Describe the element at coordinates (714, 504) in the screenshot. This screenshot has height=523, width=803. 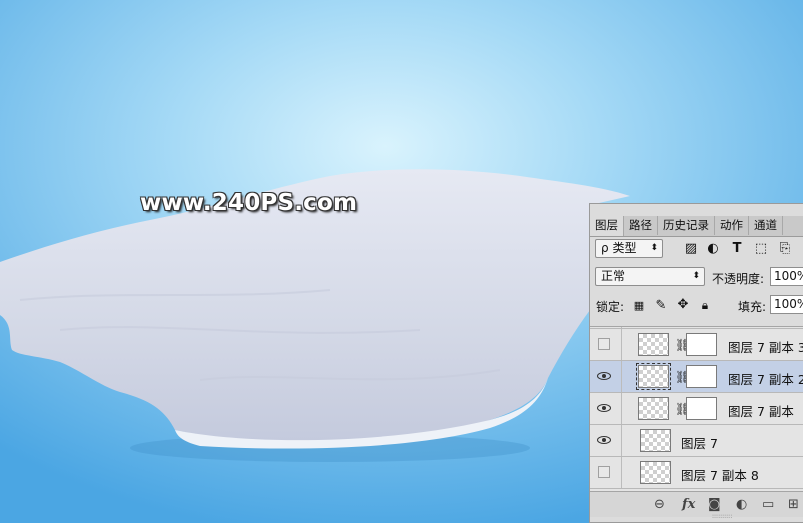
I see `mask-icon: ◙` at that location.